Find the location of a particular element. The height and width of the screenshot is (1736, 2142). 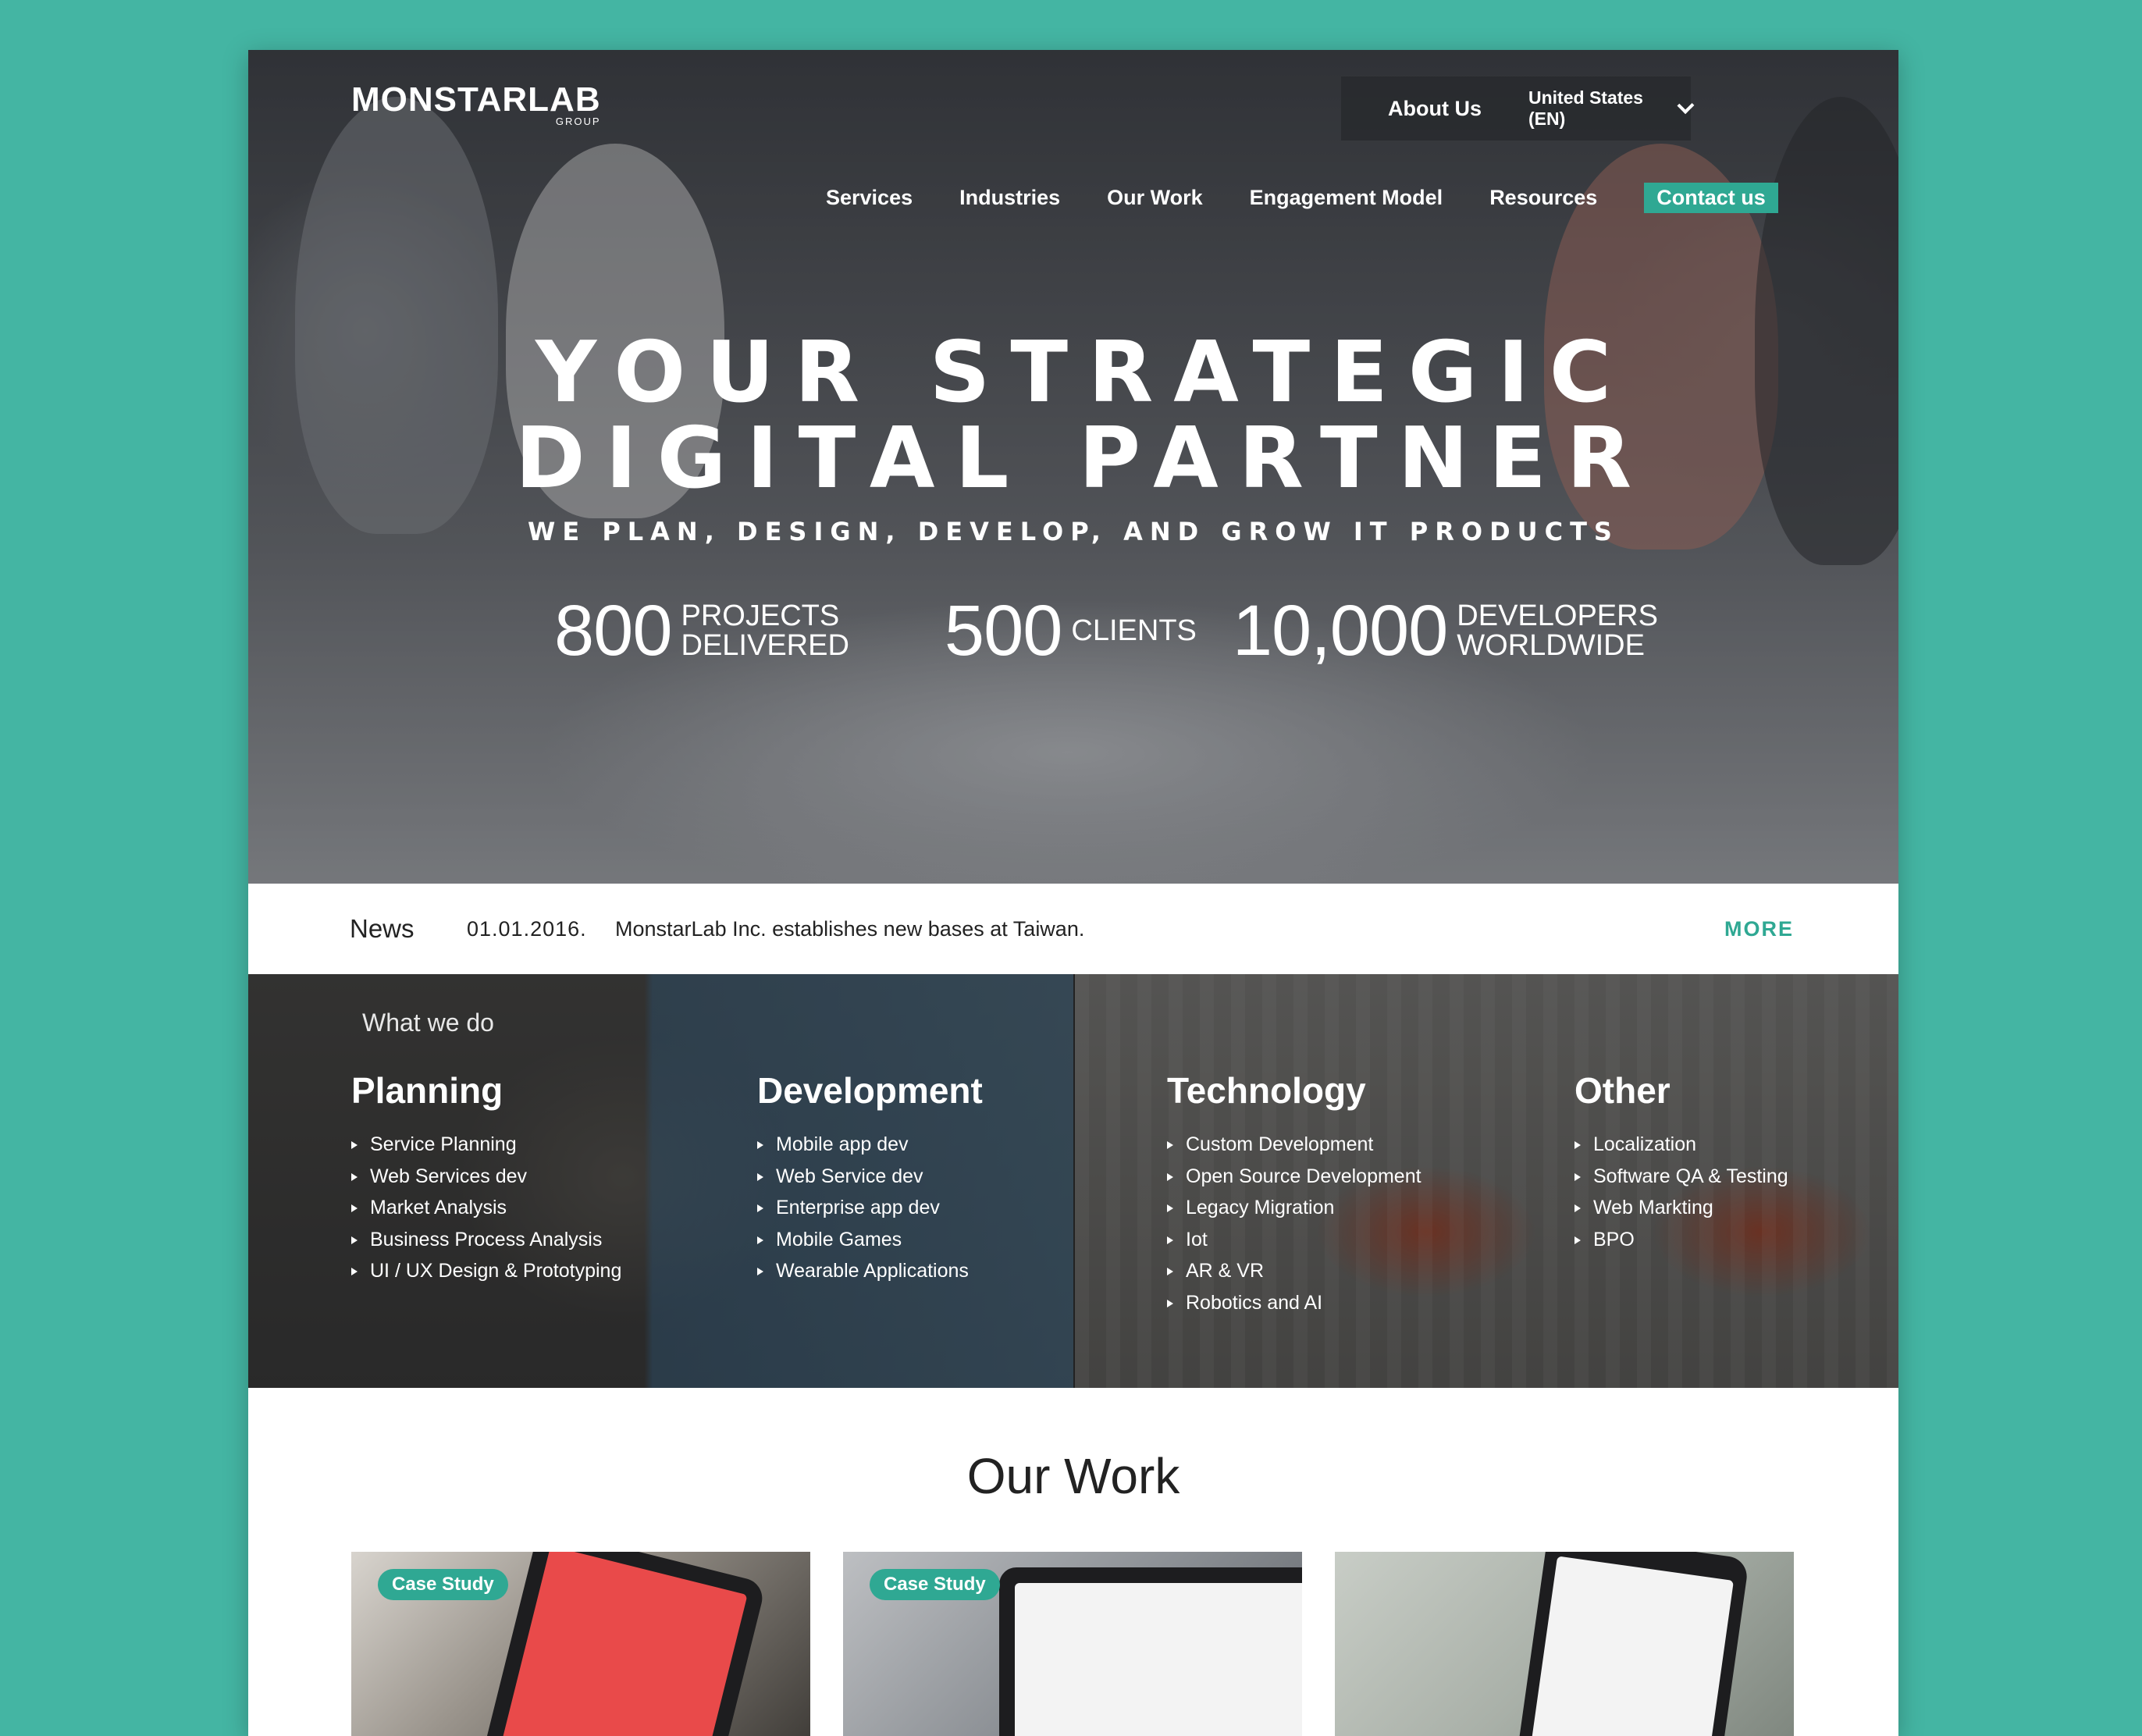

service-list-item: Open Source Development is located at coordinates (1294, 1177).